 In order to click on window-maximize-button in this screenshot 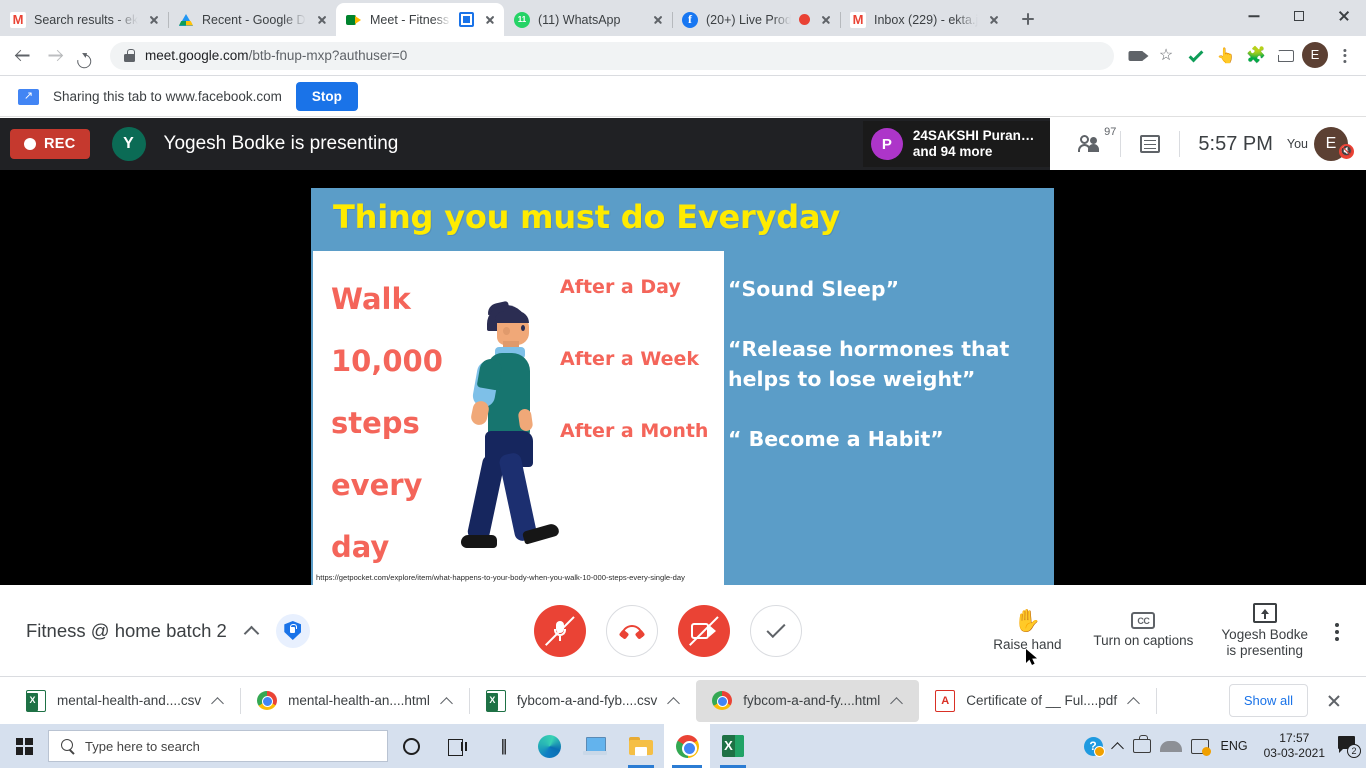, I will do `click(1298, 16)`.